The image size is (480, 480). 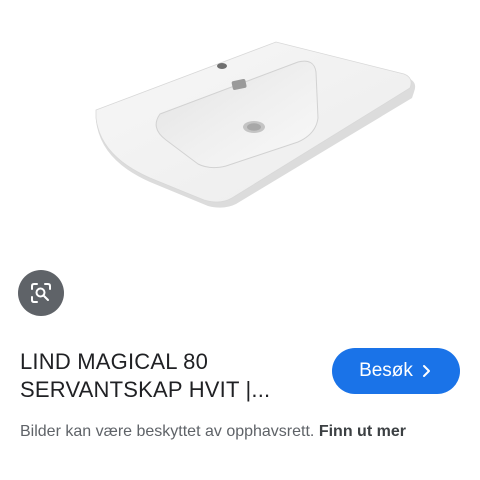 What do you see at coordinates (426, 371) in the screenshot?
I see `chevron-right-icon` at bounding box center [426, 371].